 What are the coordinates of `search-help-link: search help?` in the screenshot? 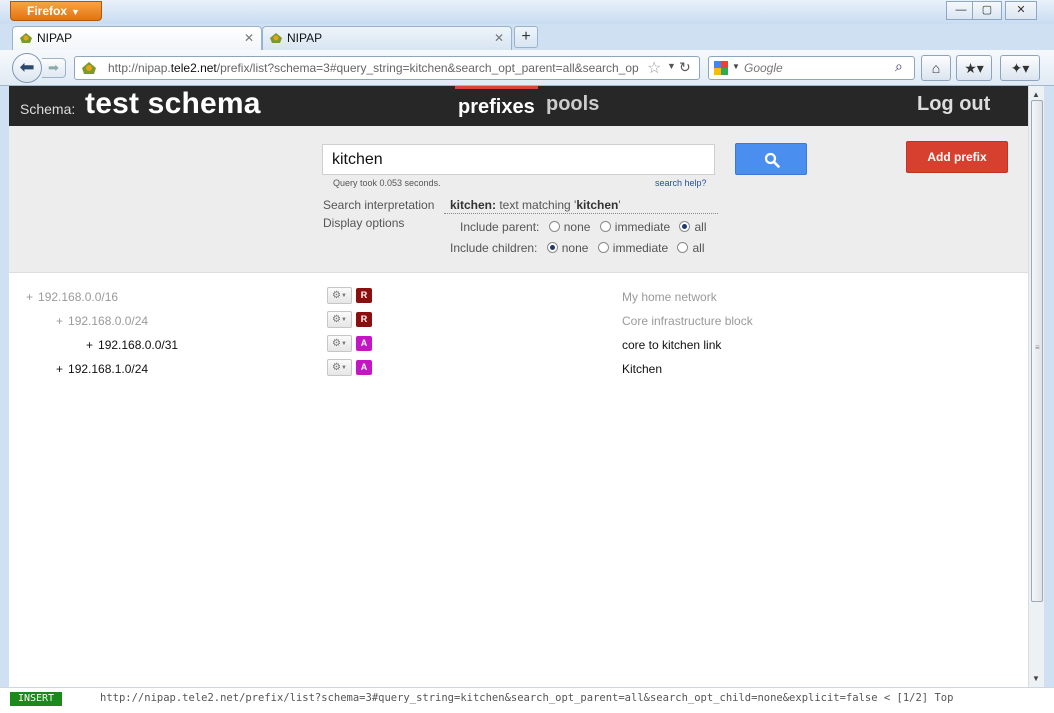 It's located at (681, 183).